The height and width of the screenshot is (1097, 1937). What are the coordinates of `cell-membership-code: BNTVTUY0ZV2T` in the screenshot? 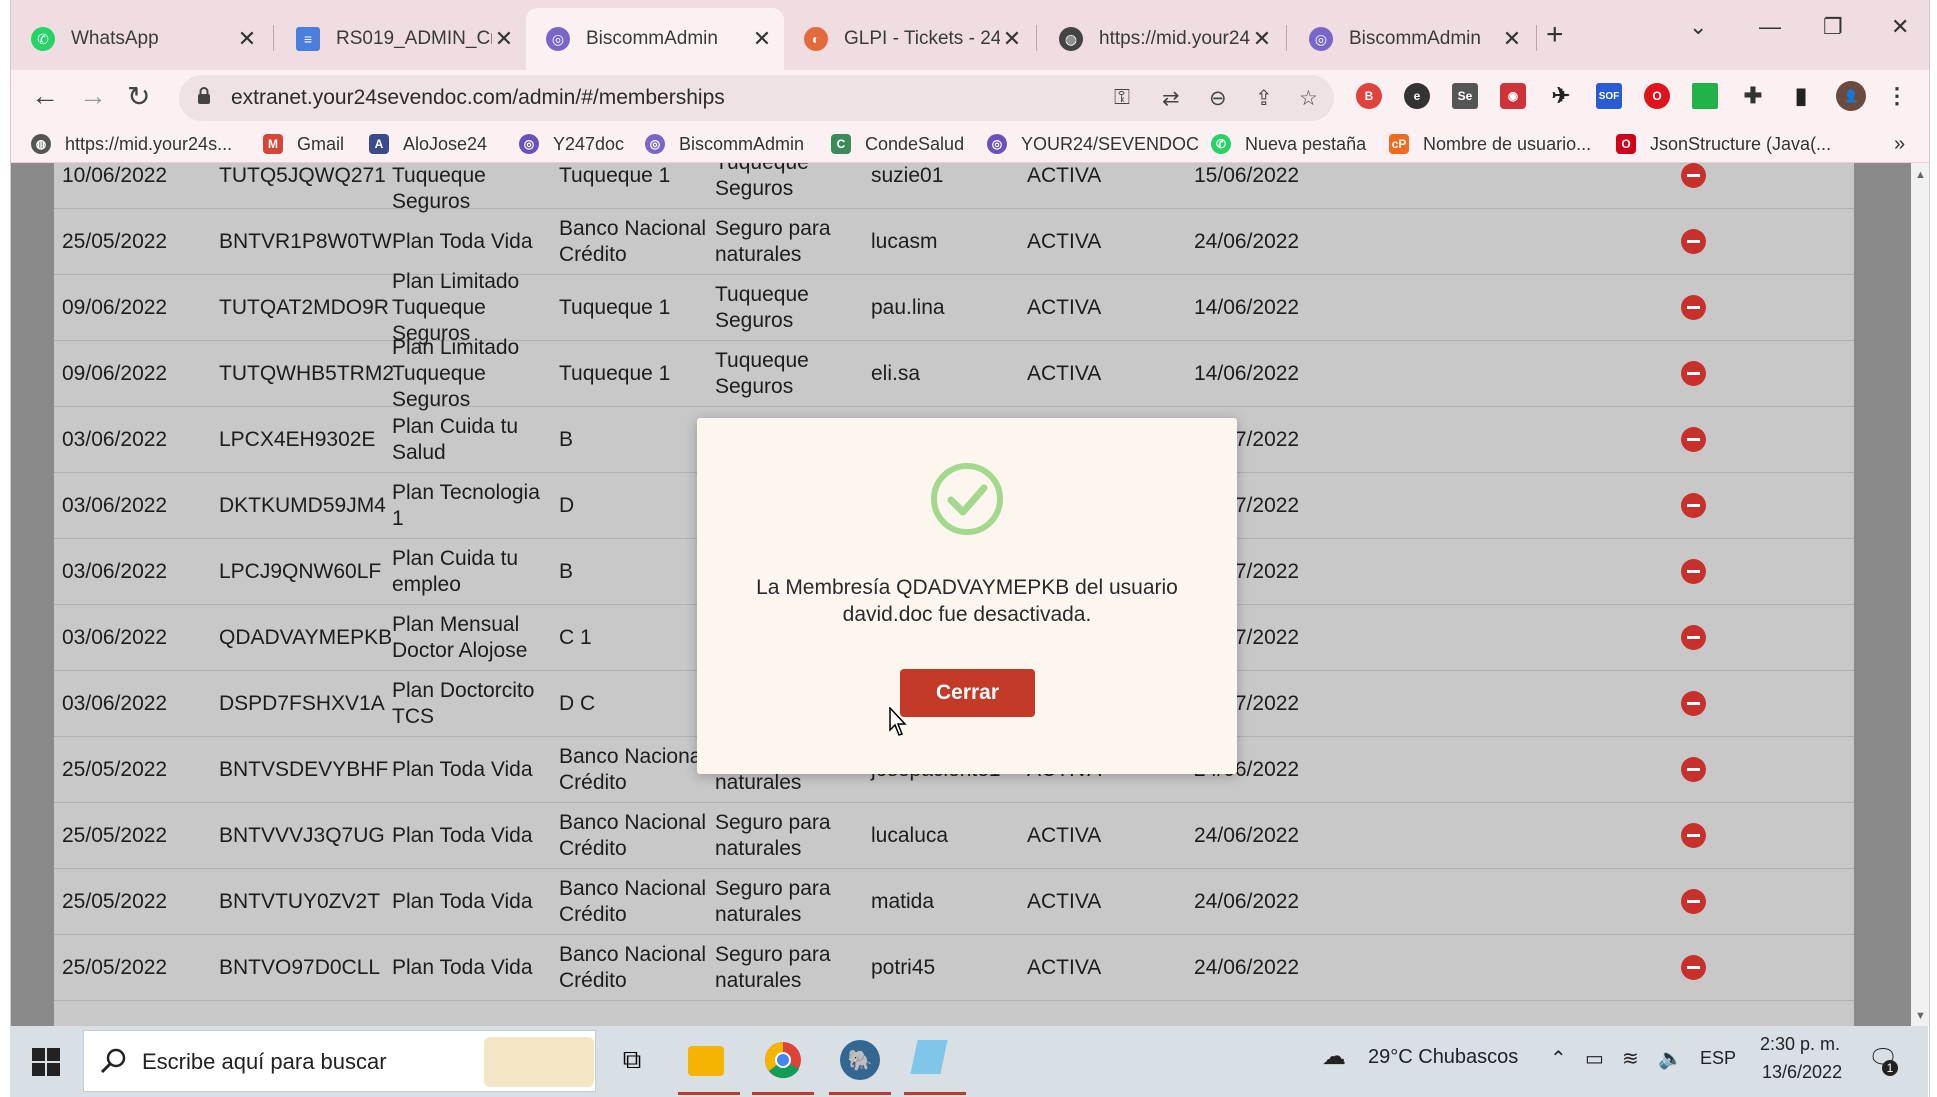 It's located at (300, 901).